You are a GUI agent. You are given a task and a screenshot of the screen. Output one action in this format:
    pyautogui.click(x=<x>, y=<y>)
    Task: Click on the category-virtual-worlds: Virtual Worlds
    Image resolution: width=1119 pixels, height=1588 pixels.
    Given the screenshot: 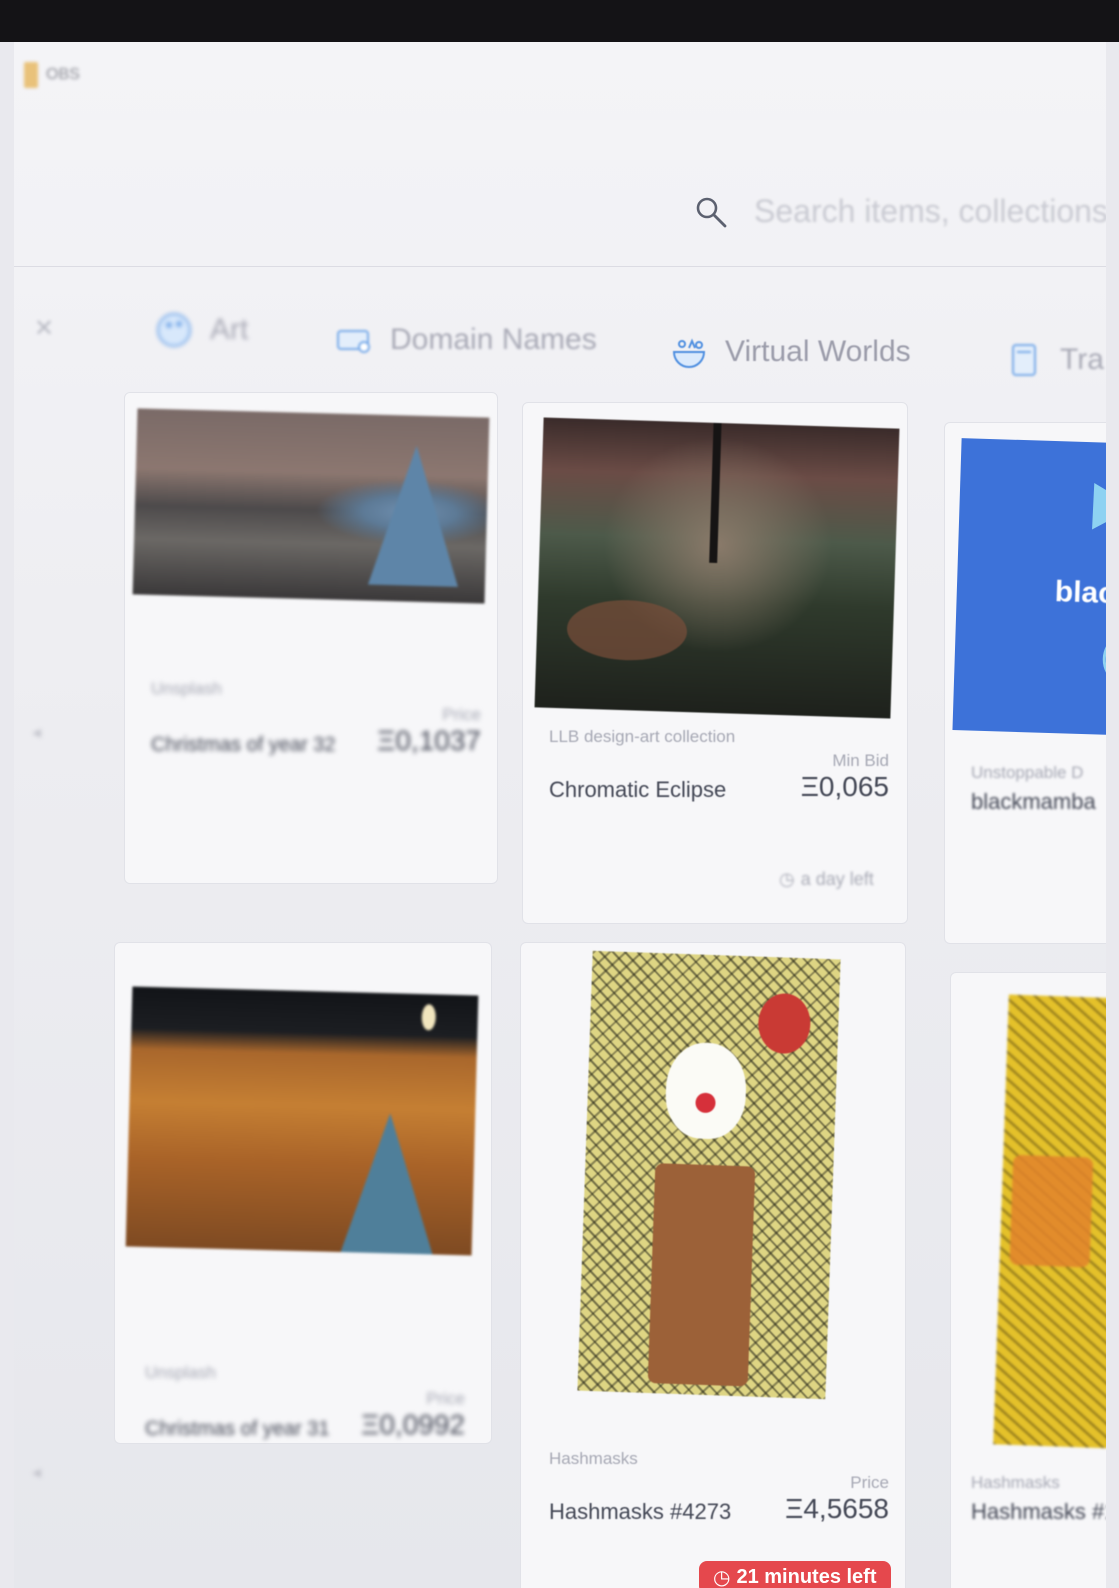 What is the action you would take?
    pyautogui.click(x=790, y=352)
    